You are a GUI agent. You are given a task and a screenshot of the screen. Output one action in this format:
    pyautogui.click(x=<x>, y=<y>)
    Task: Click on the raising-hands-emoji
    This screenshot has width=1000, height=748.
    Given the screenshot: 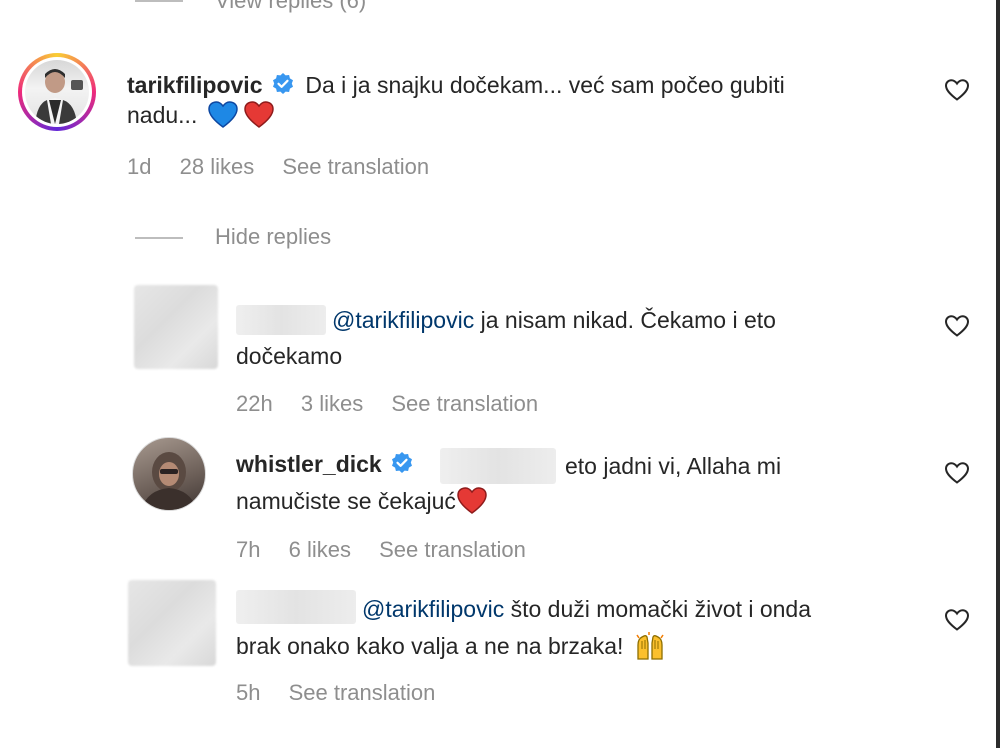 What is the action you would take?
    pyautogui.click(x=650, y=646)
    